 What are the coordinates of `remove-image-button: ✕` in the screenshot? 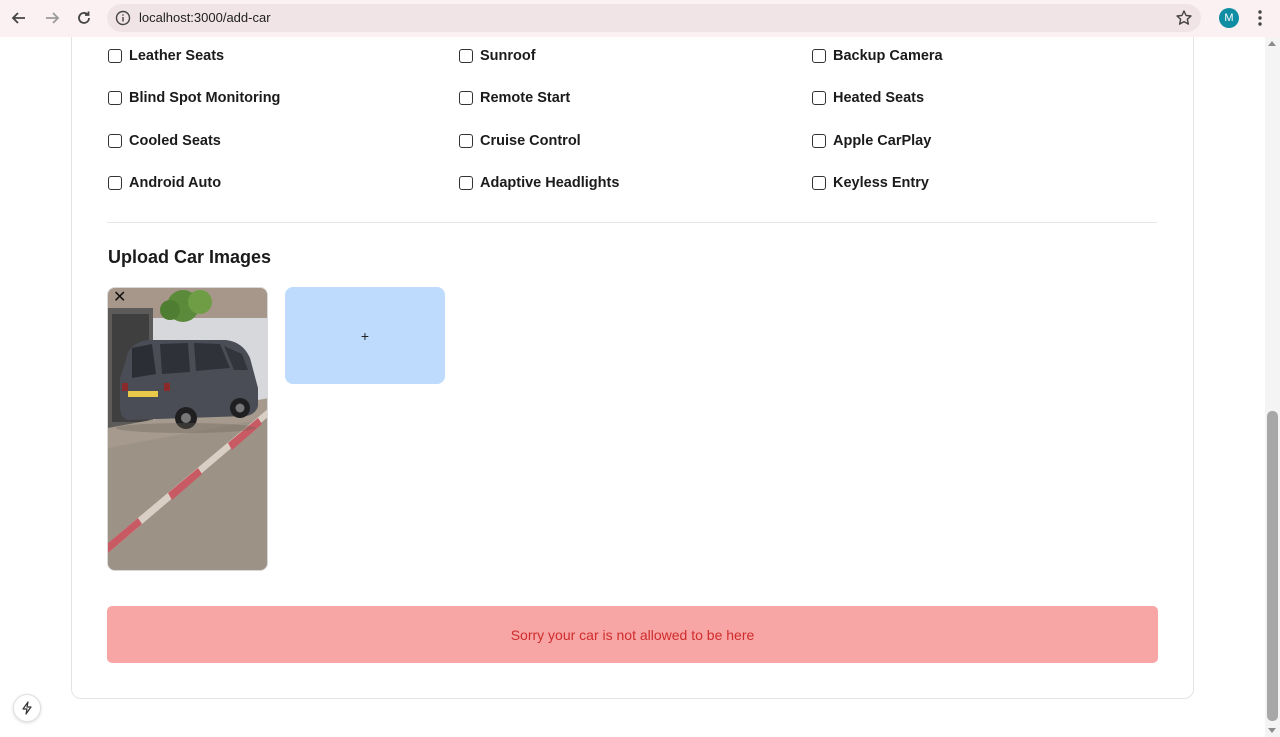 It's located at (119, 298).